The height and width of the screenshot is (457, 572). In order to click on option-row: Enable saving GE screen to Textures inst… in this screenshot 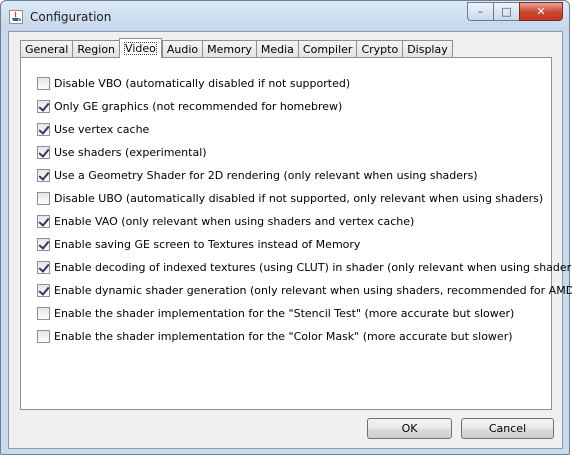, I will do `click(304, 244)`.